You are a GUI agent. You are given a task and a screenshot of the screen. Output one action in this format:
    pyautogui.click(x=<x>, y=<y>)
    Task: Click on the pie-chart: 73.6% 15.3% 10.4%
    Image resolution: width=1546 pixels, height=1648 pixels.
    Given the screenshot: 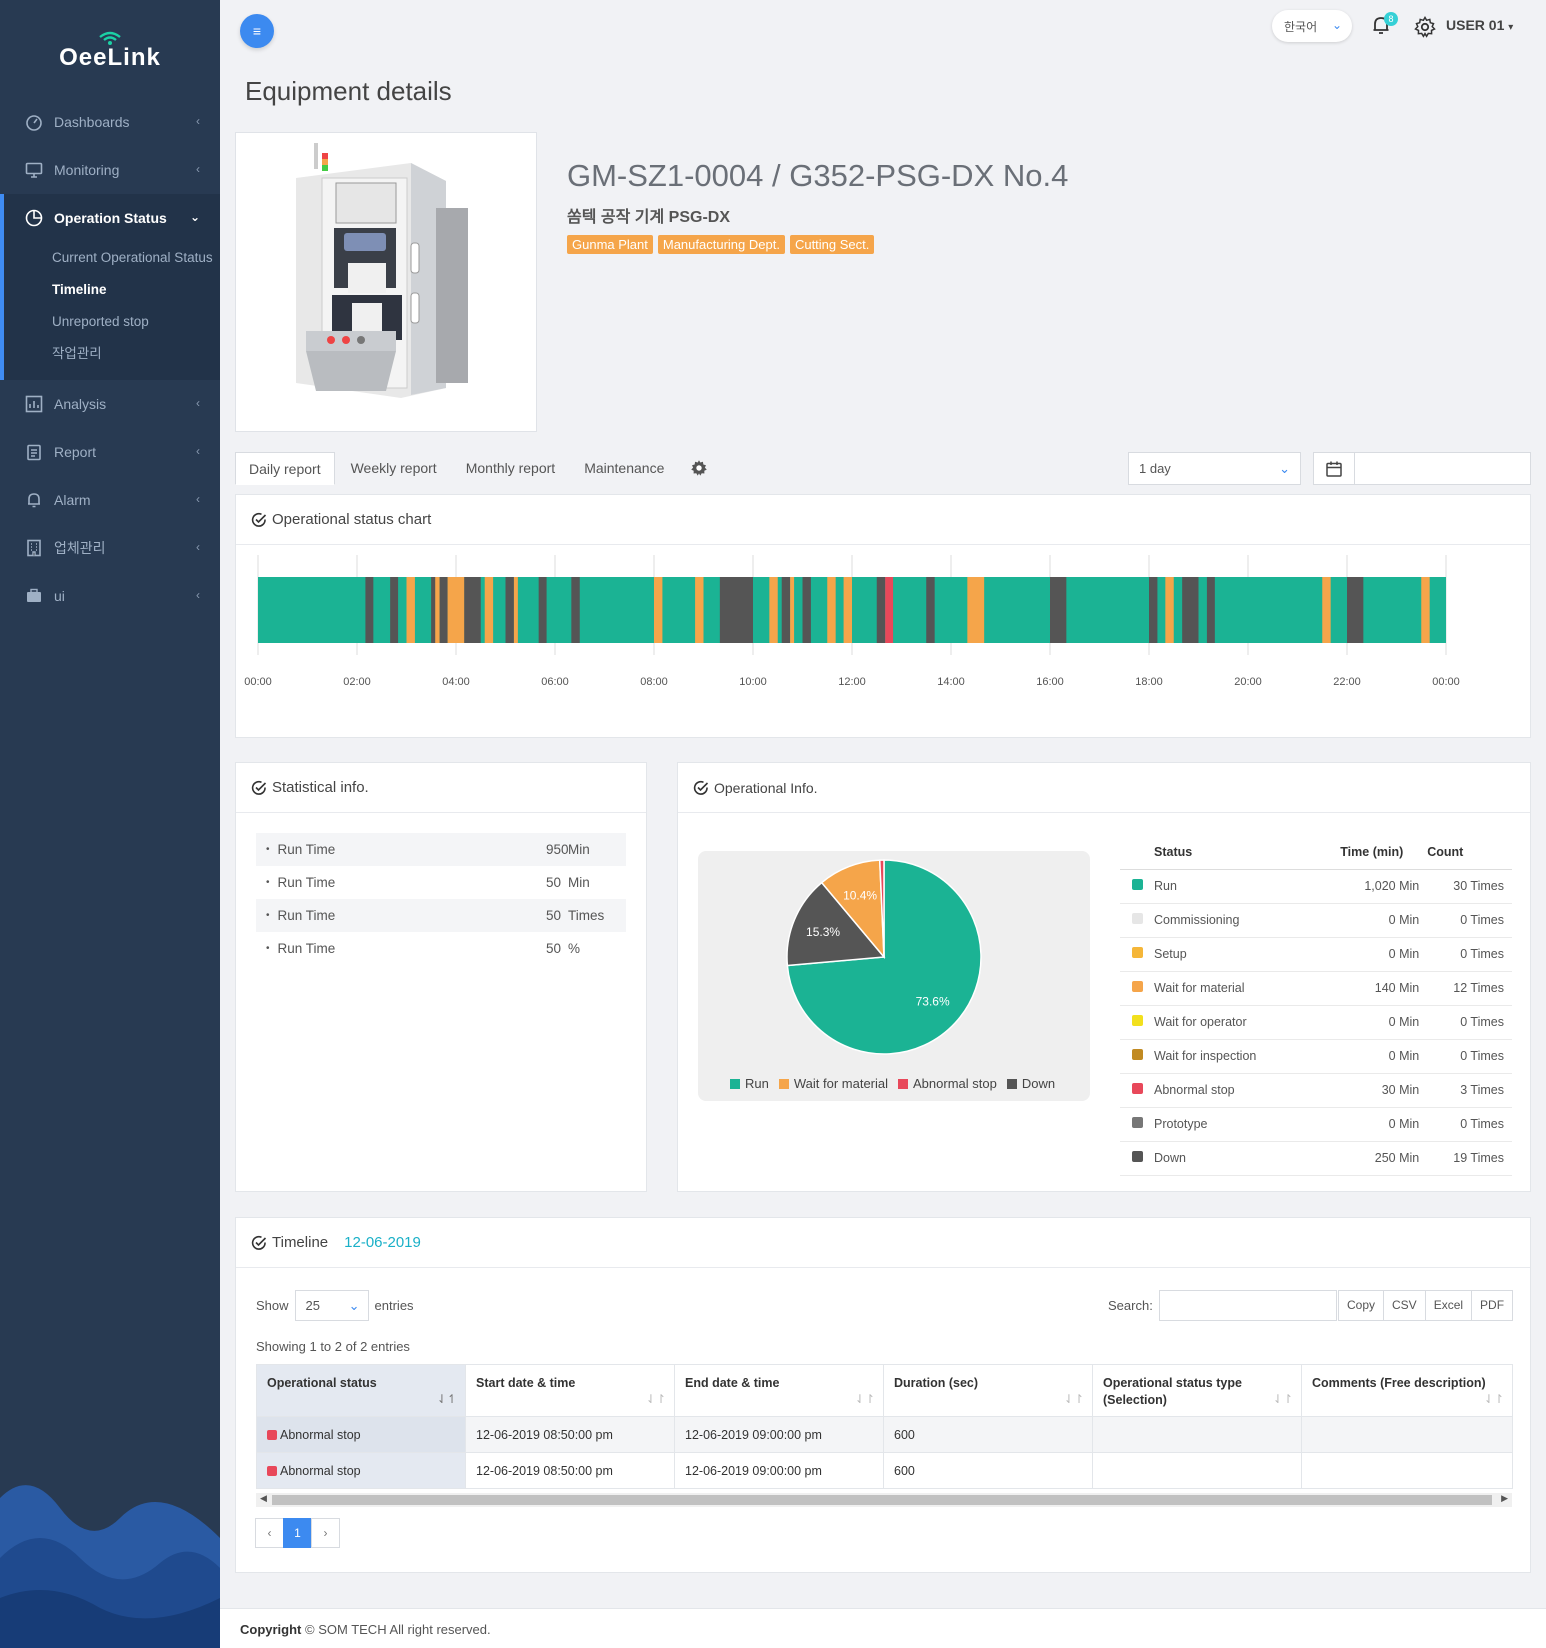 What is the action you would take?
    pyautogui.click(x=884, y=957)
    